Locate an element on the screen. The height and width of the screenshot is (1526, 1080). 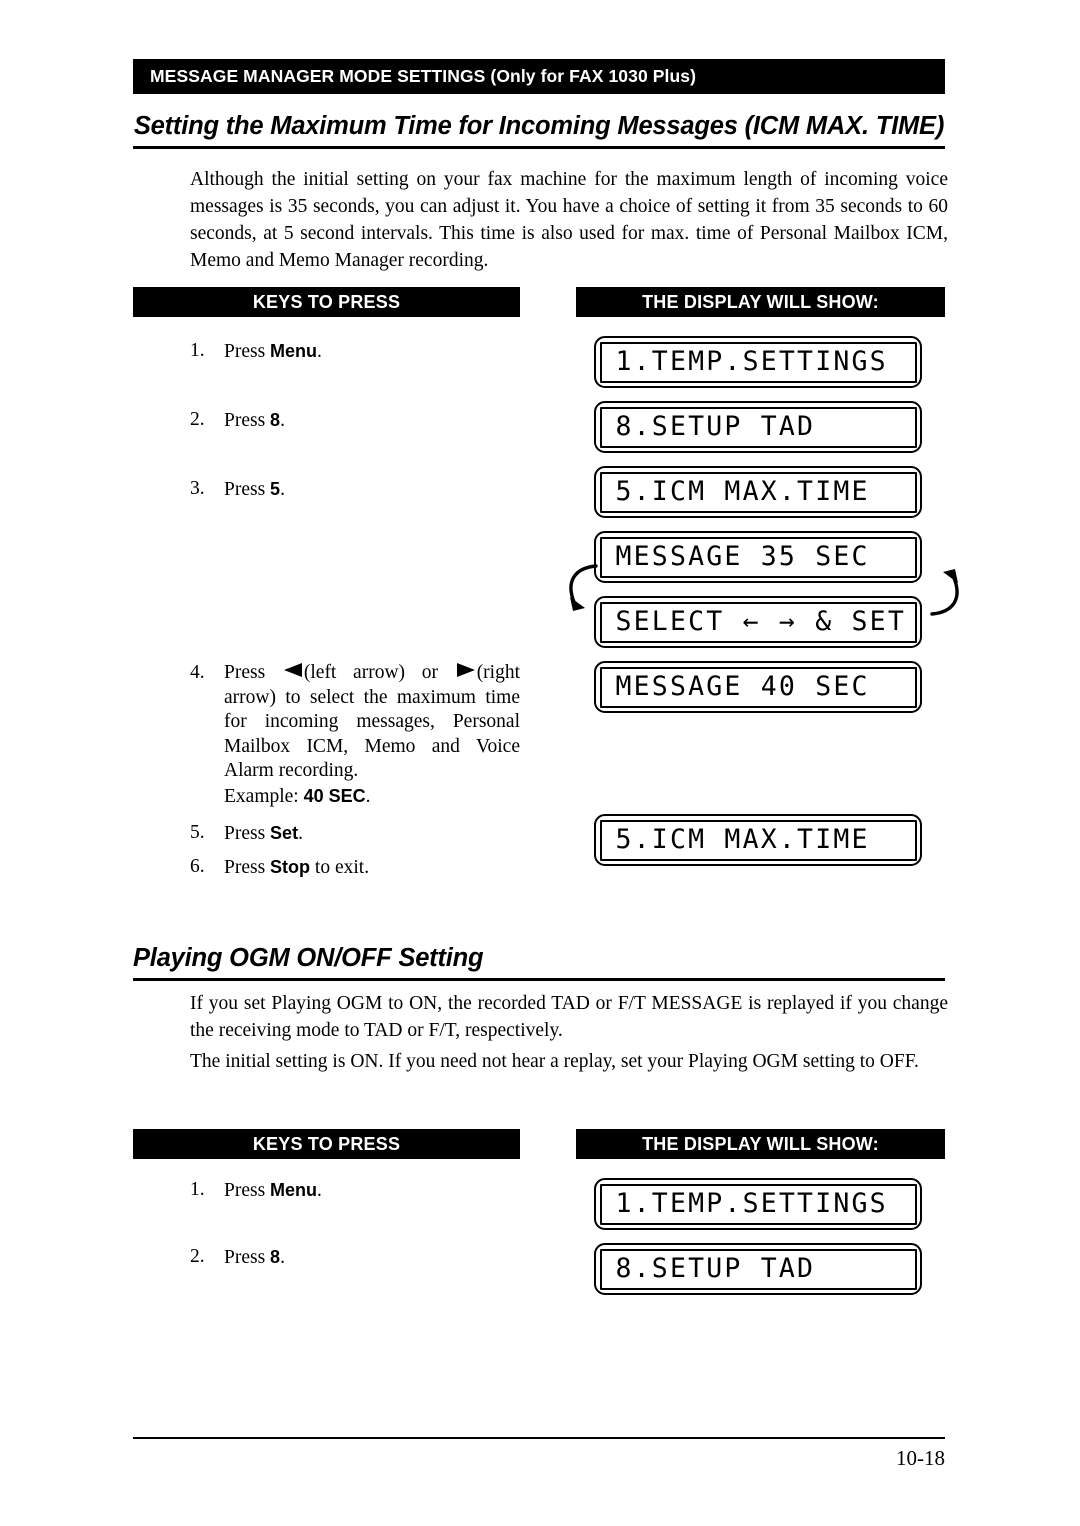
step-text-post: to exit. is located at coordinates (340, 867).